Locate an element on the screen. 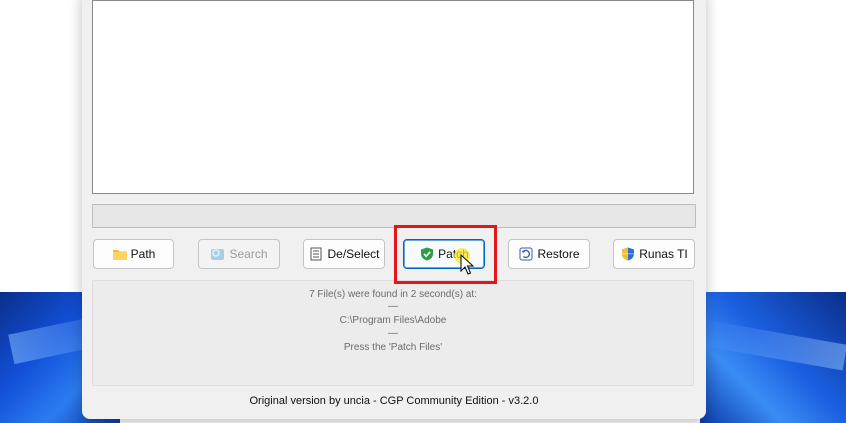 The width and height of the screenshot is (846, 423). mouse-pointer-icon is located at coordinates (467, 264).